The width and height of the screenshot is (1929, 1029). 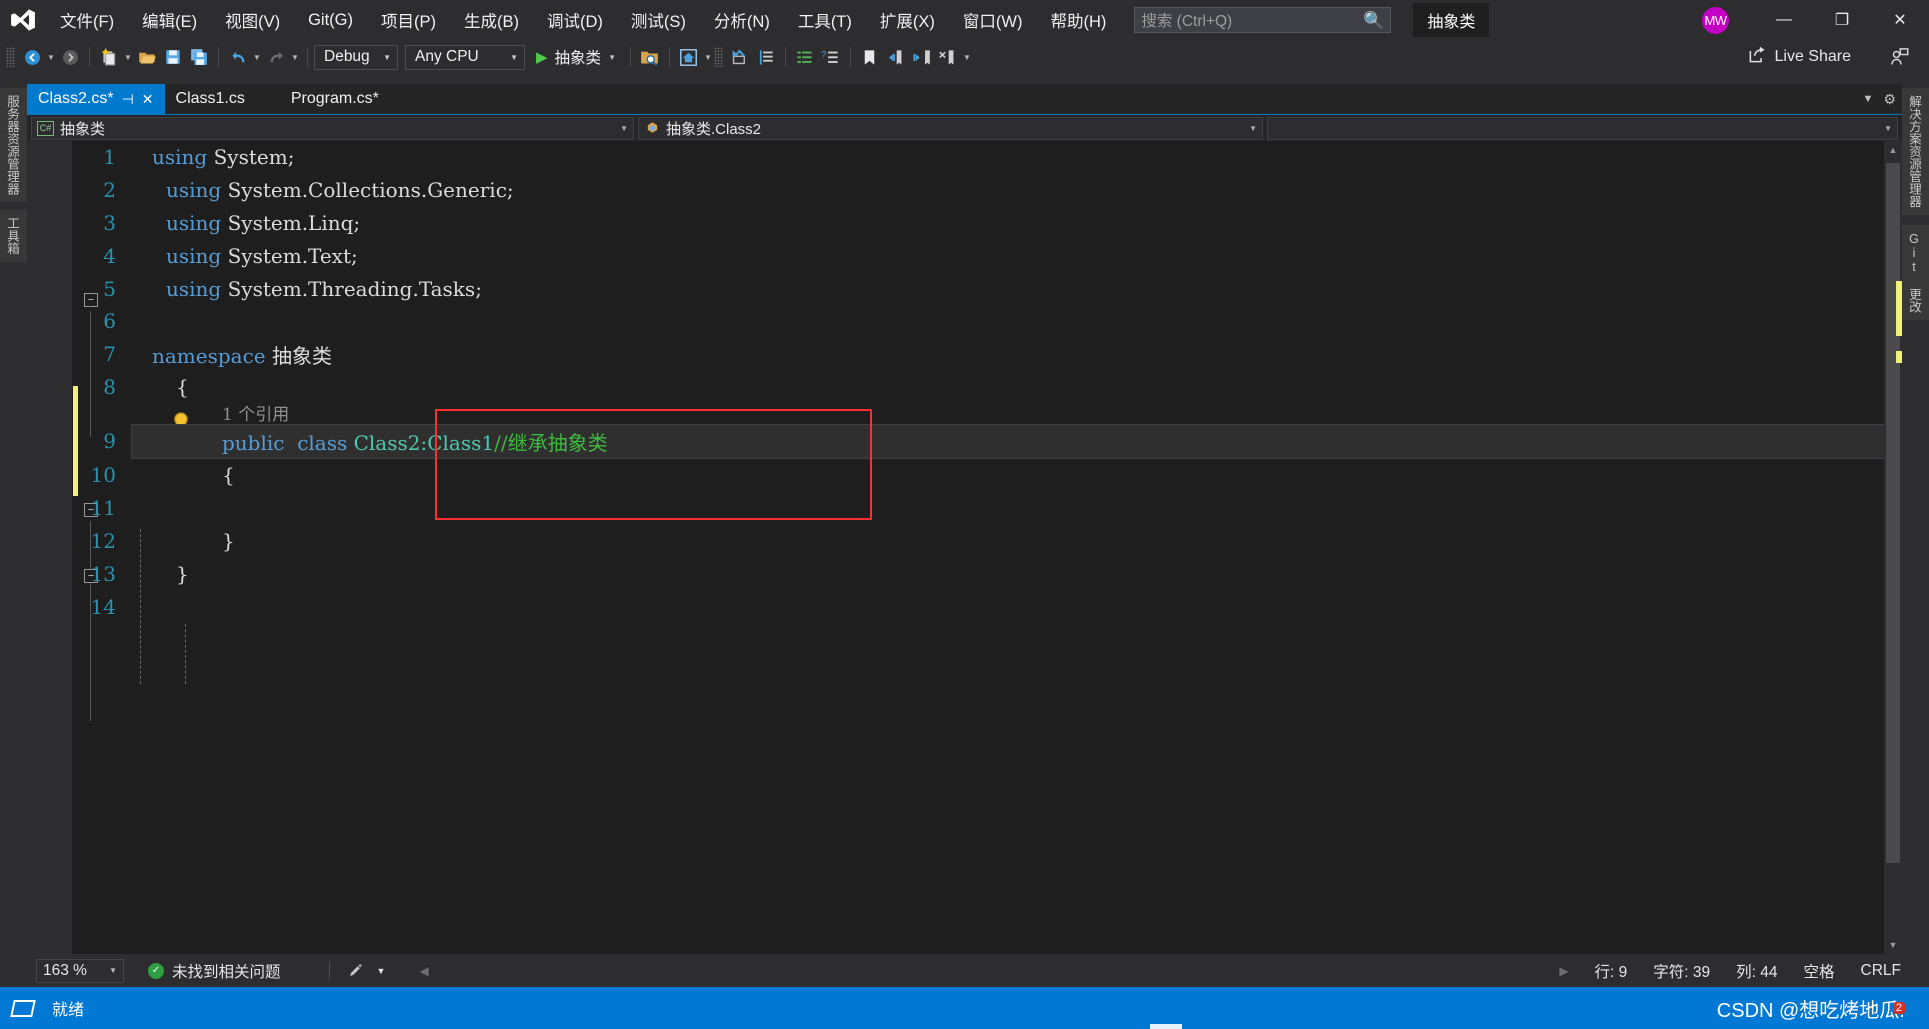 I want to click on search-icon: 🔍, so click(x=1373, y=20).